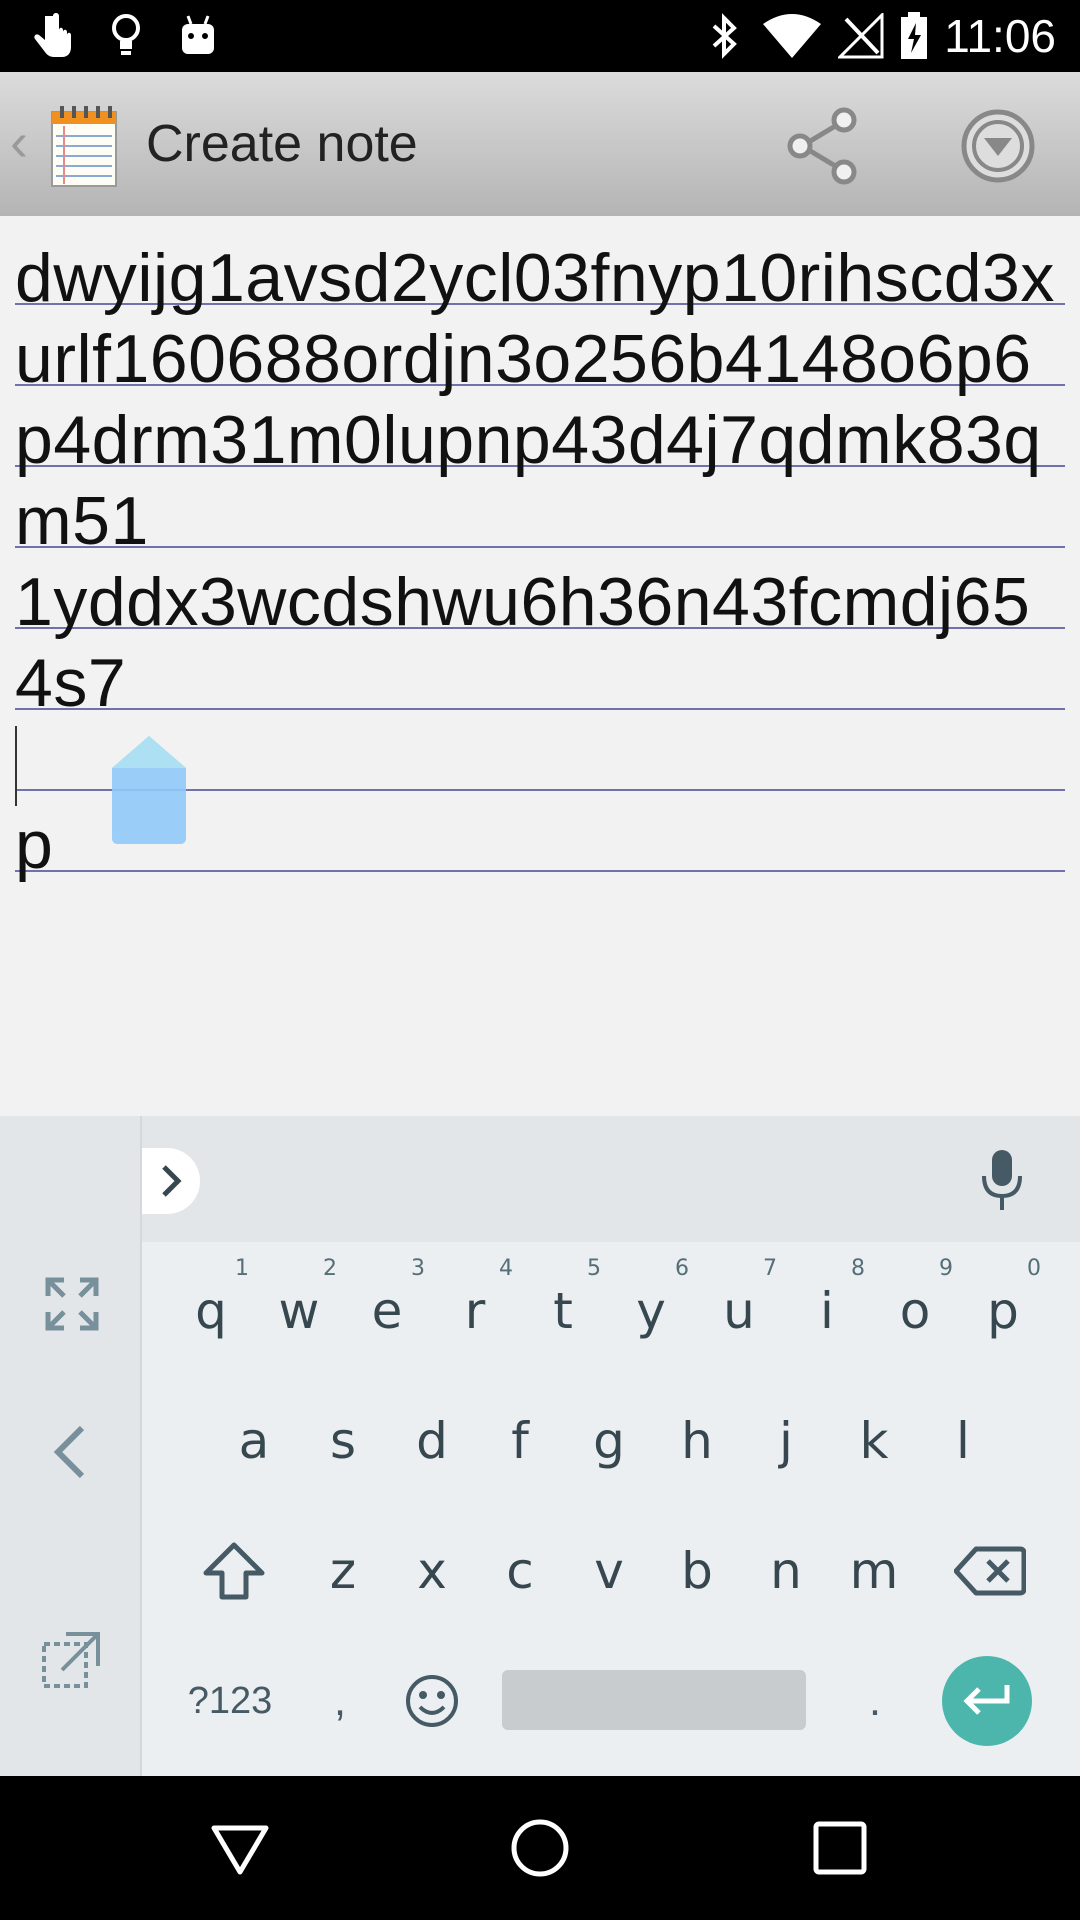  I want to click on back-chevron-icon: ‹, so click(19, 142).